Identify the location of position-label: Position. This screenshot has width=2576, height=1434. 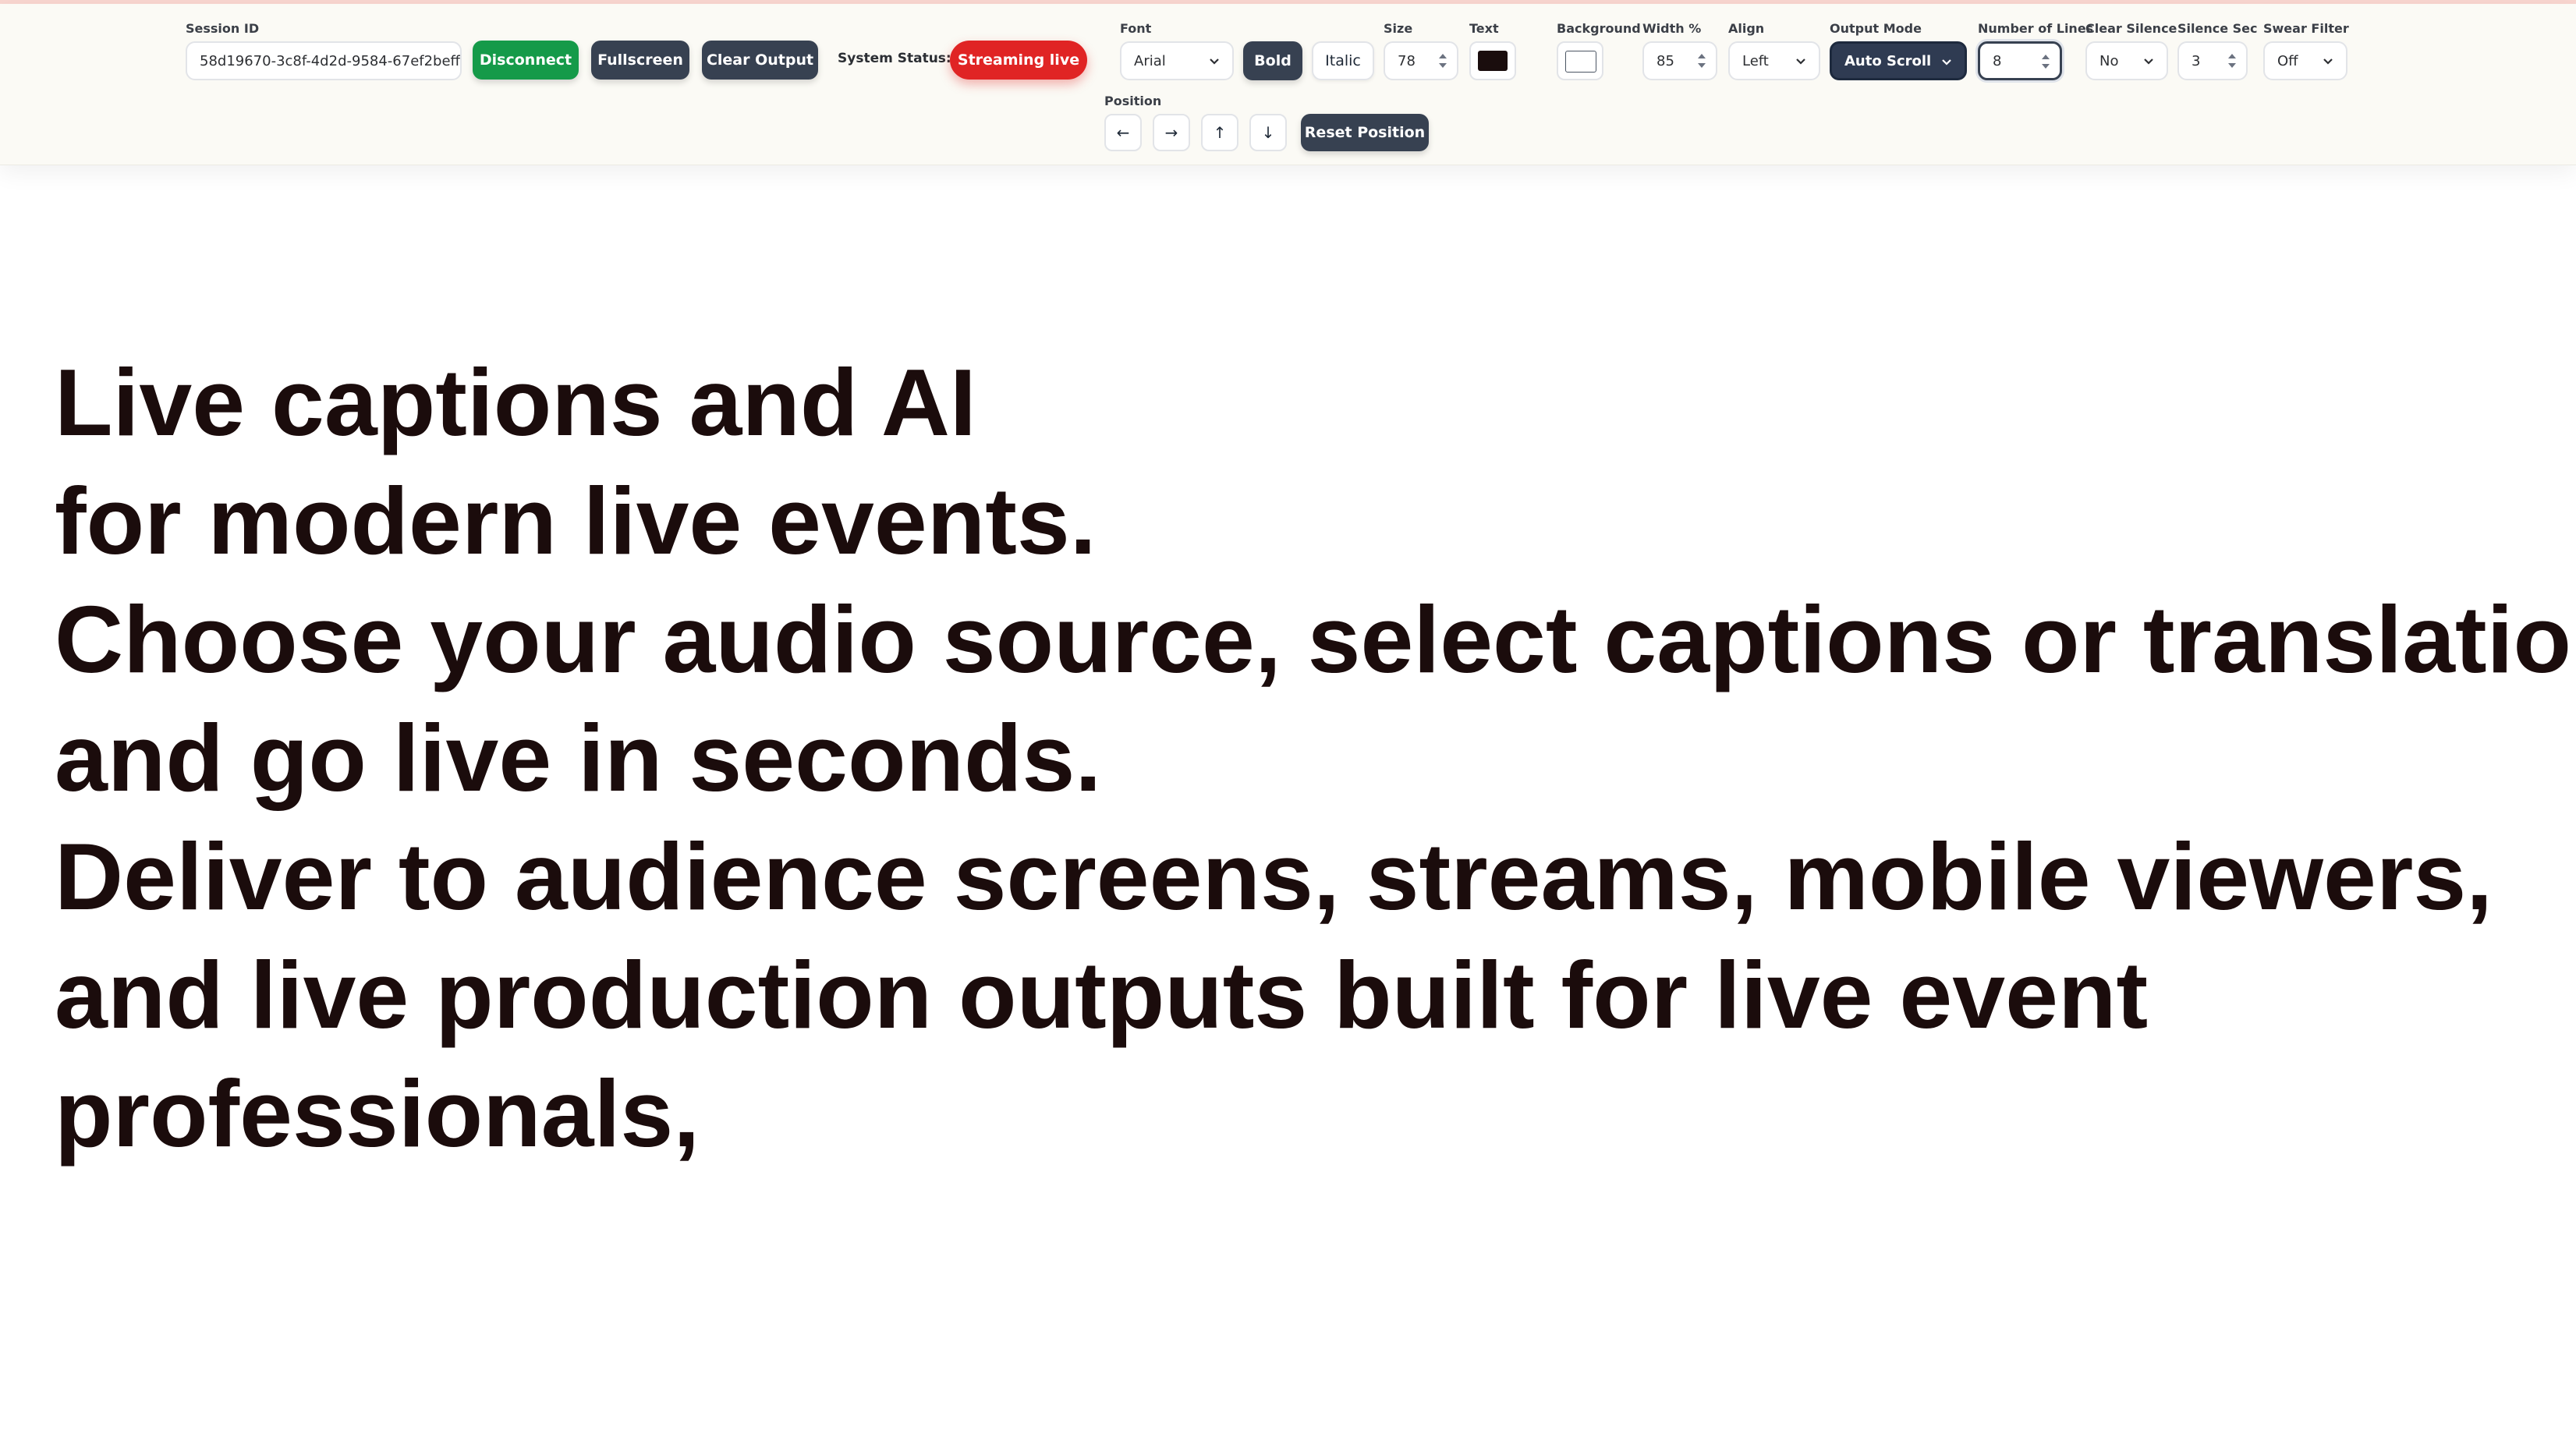
(1133, 101).